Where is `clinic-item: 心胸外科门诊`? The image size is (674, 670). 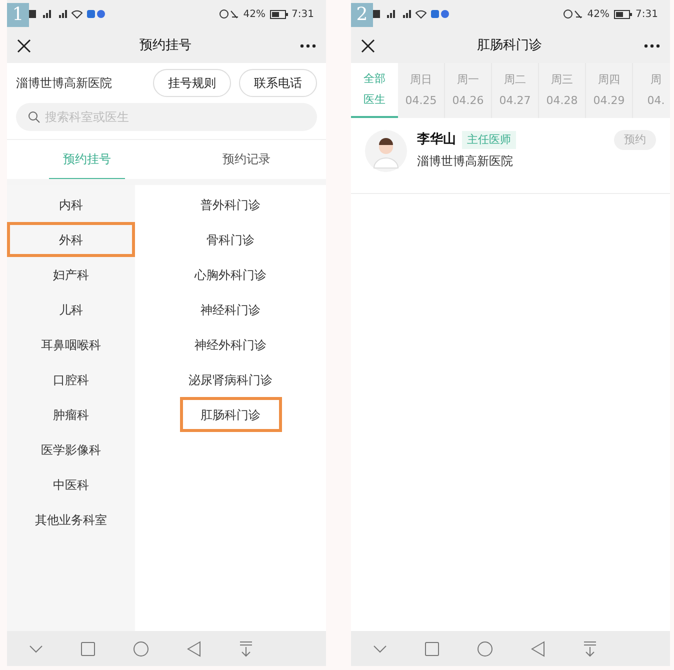
clinic-item: 心胸外科门诊 is located at coordinates (230, 274).